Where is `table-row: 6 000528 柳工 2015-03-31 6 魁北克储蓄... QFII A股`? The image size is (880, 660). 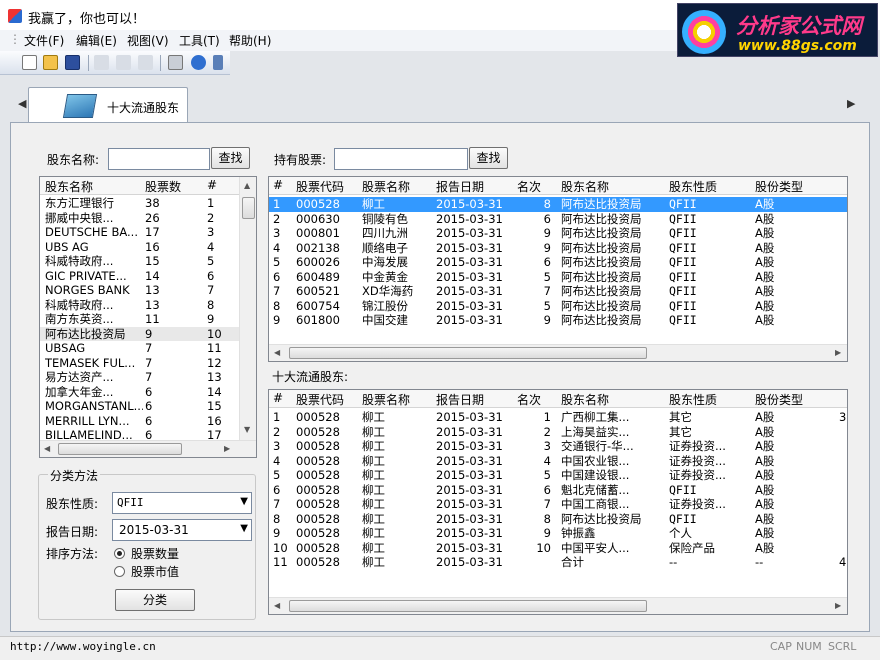
table-row: 6 000528 柳工 2015-03-31 6 魁北克储蓄... QFII A股 is located at coordinates (558, 490).